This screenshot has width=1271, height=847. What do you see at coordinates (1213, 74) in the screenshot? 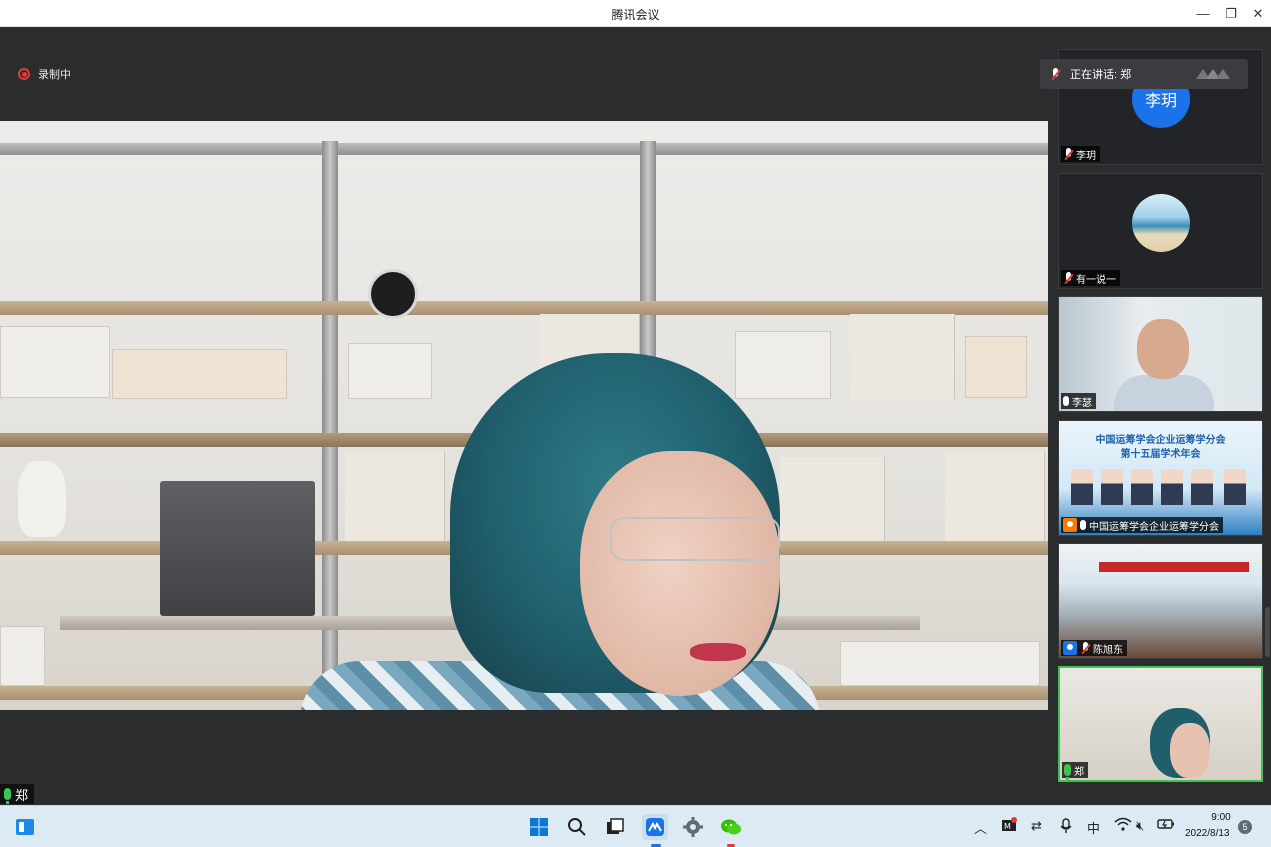
I see `tencent-meeting-logo-icon` at bounding box center [1213, 74].